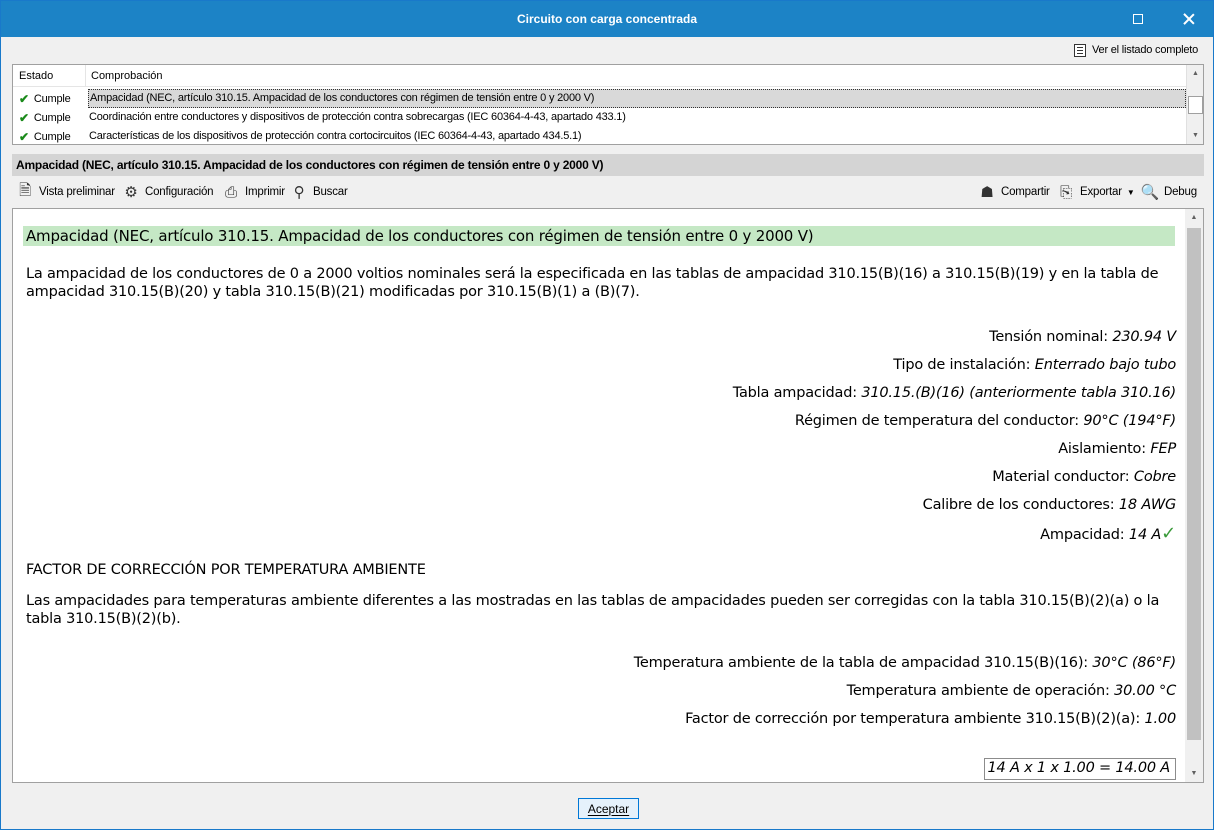 This screenshot has width=1214, height=830. I want to click on print-button: ⎙ Imprimir, so click(253, 192).